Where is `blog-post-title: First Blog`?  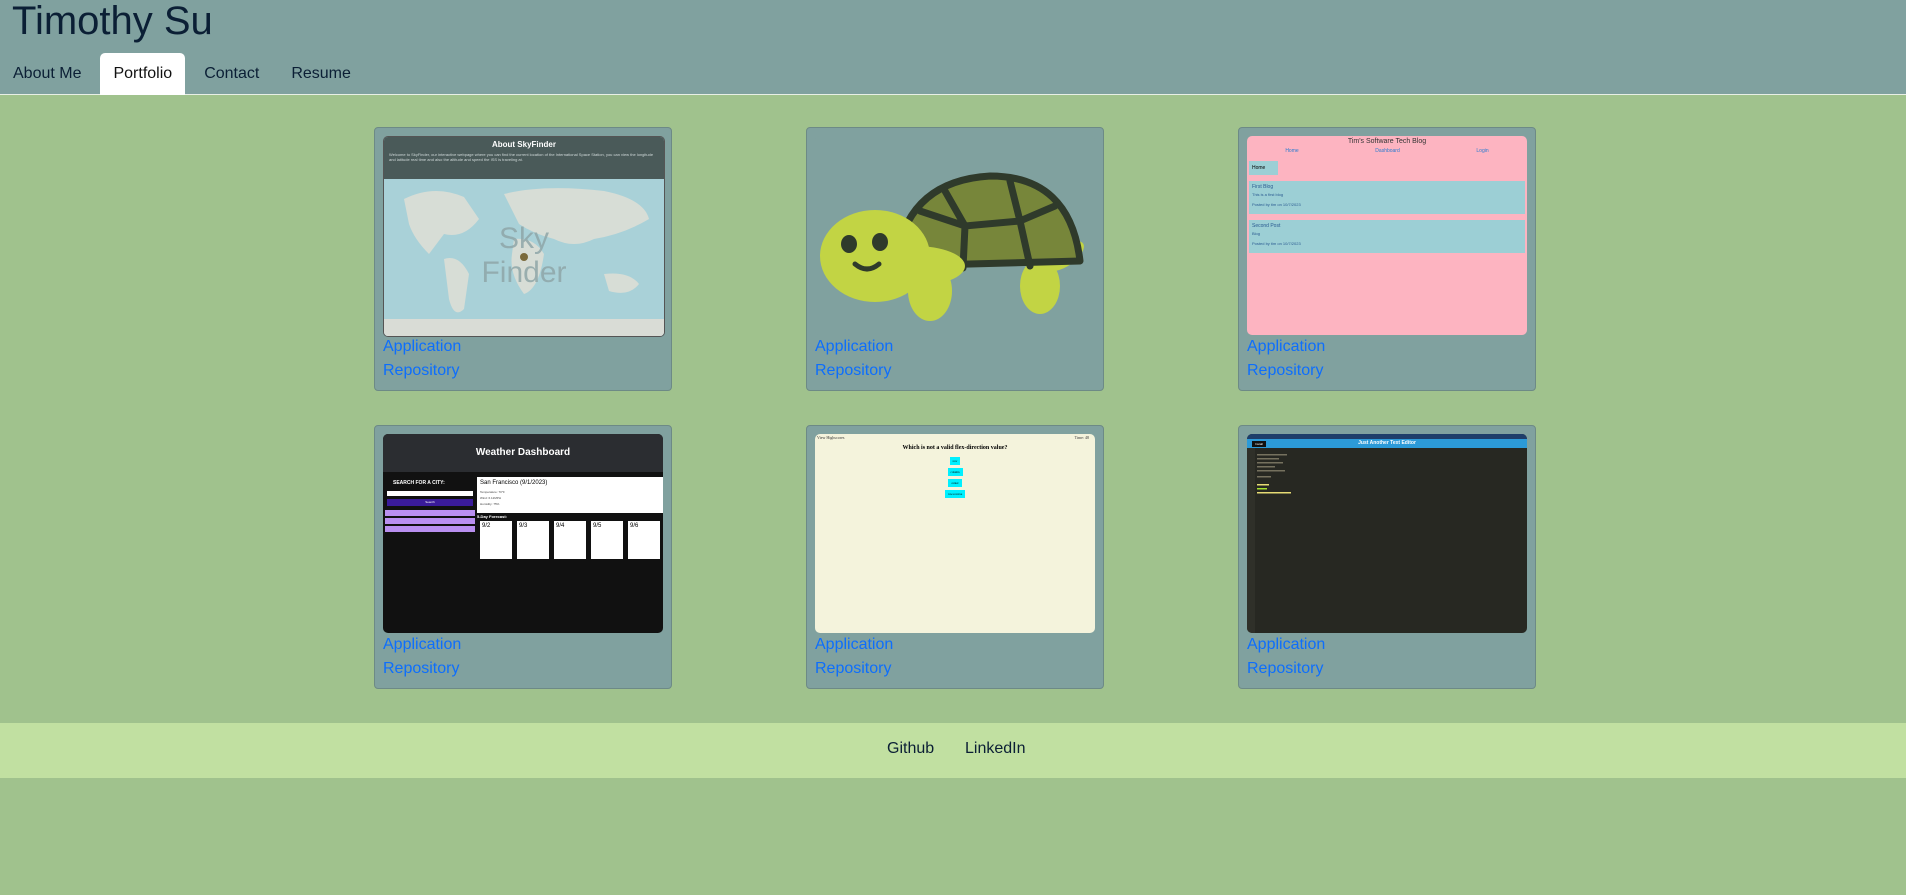 blog-post-title: First Blog is located at coordinates (1263, 187).